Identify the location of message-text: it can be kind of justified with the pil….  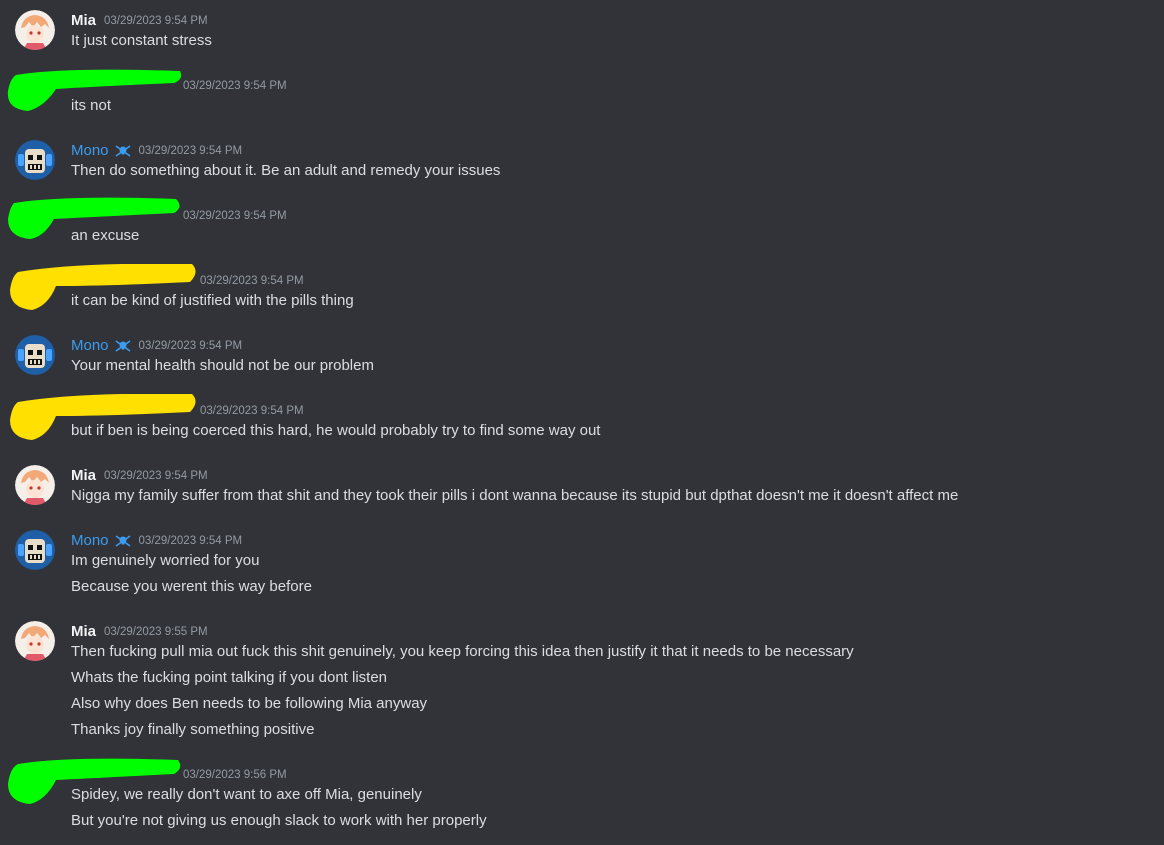
(212, 300).